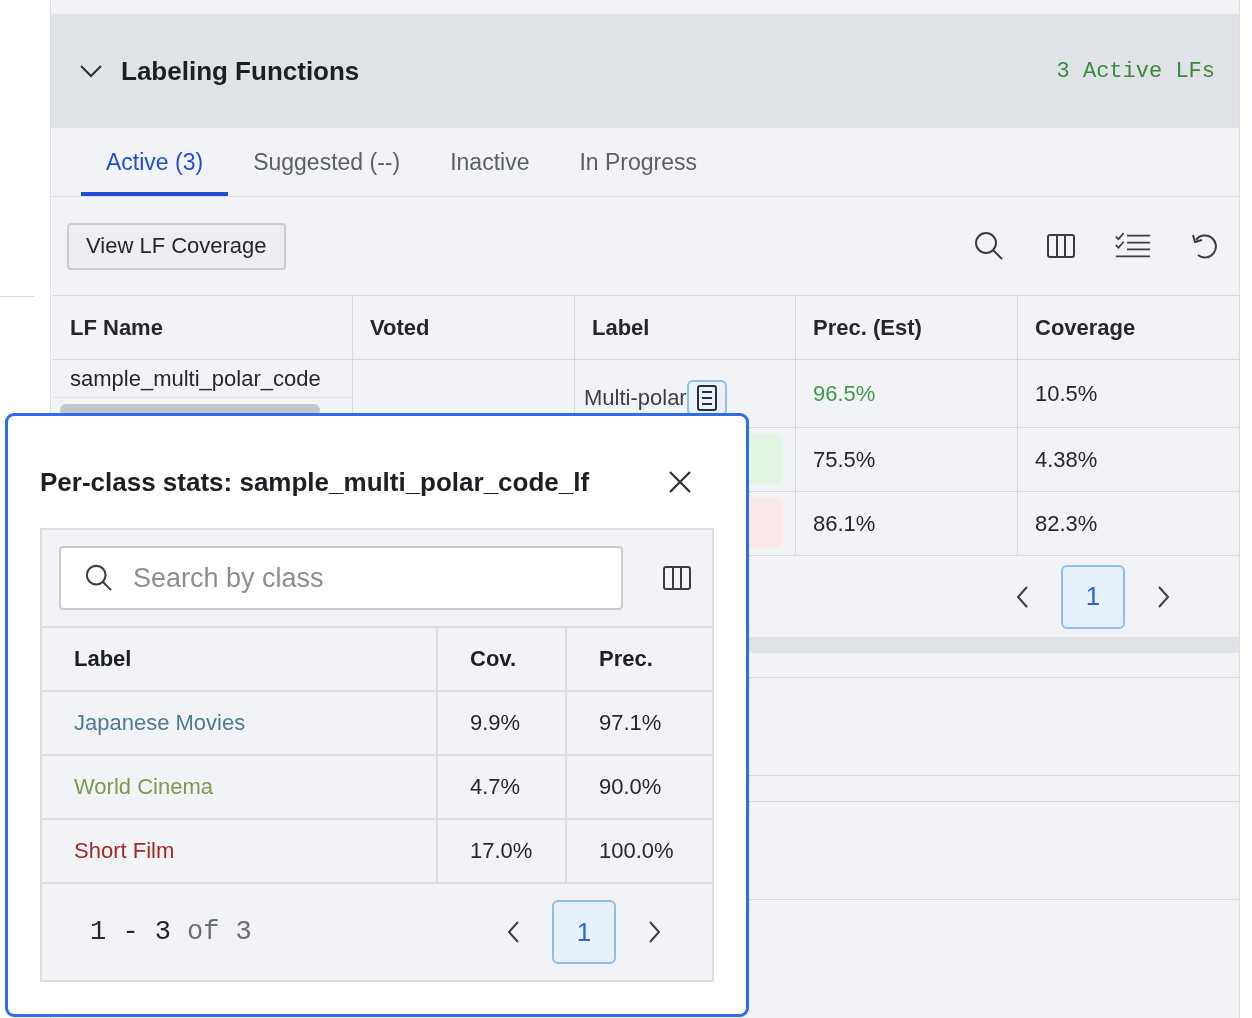  What do you see at coordinates (844, 523) in the screenshot?
I see `precision-value: 86.1%` at bounding box center [844, 523].